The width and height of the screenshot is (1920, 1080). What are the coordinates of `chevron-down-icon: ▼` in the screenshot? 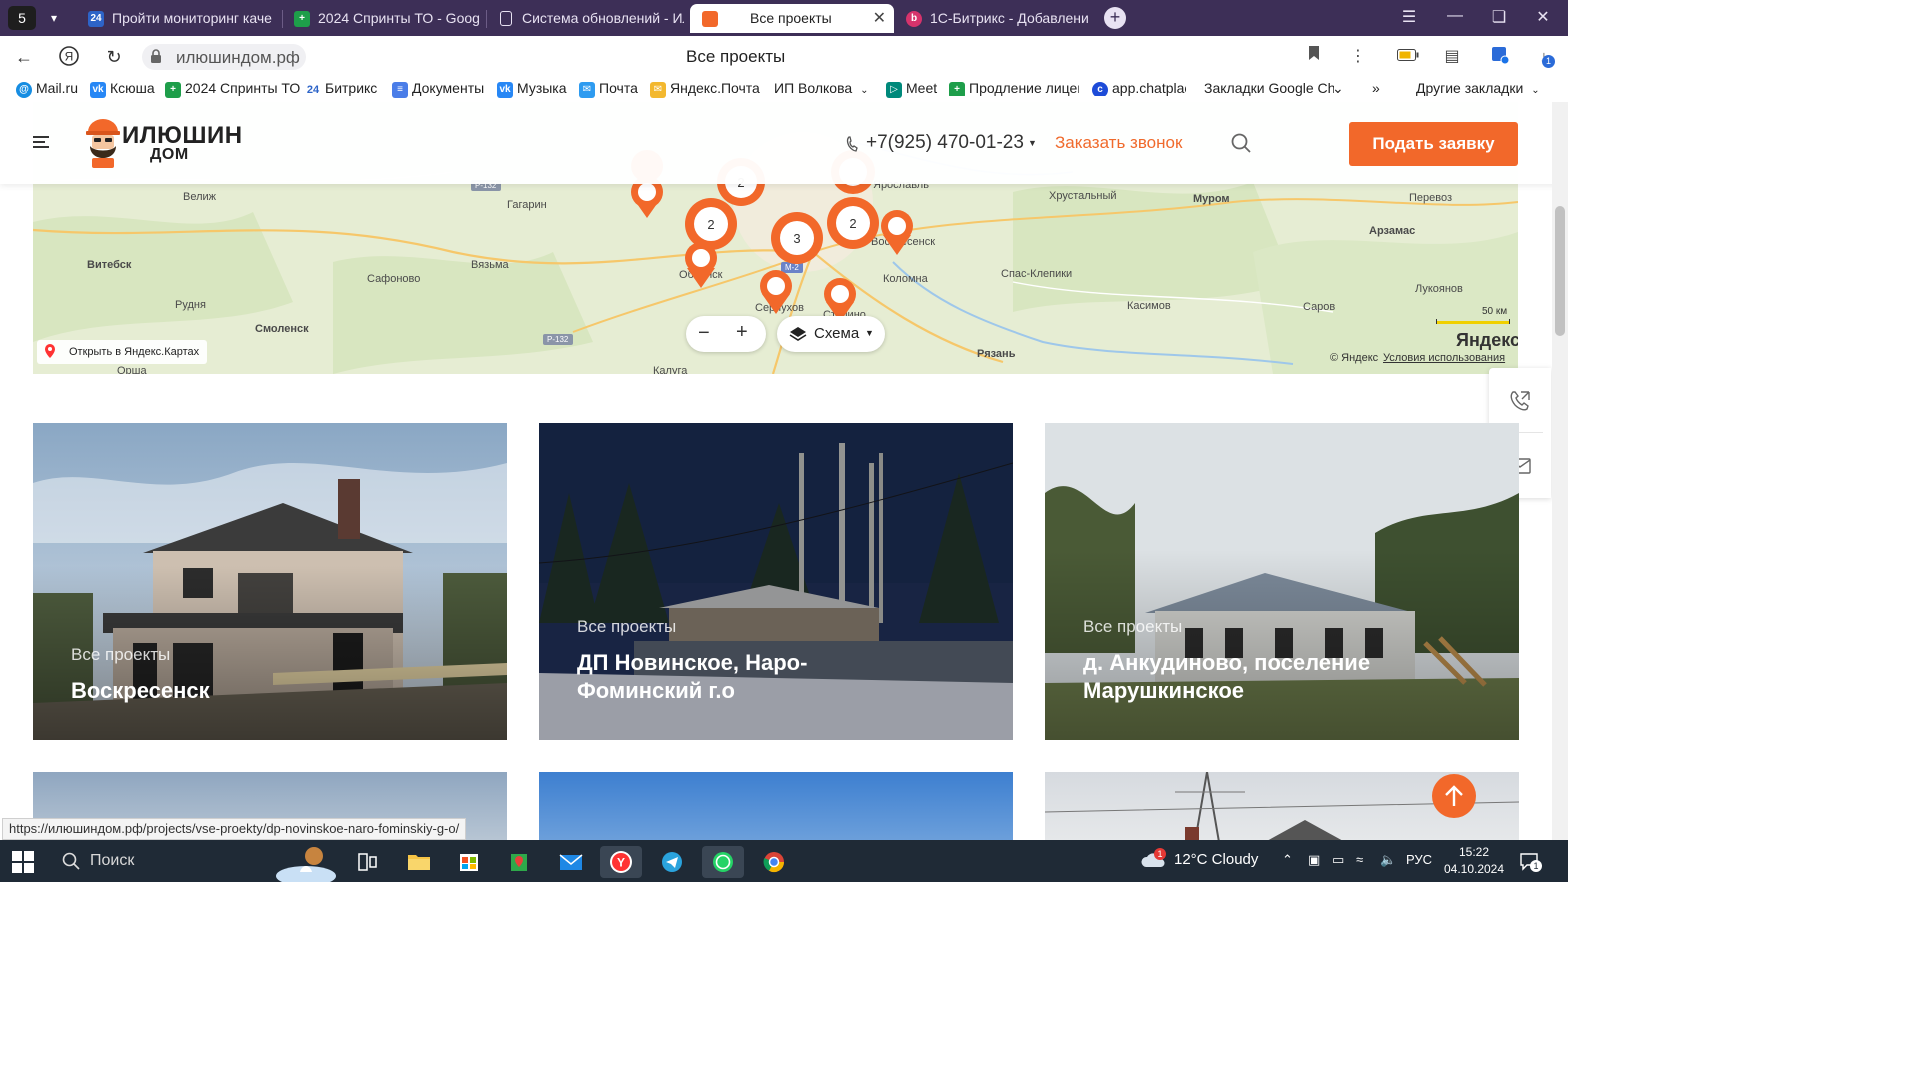 It's located at (1032, 143).